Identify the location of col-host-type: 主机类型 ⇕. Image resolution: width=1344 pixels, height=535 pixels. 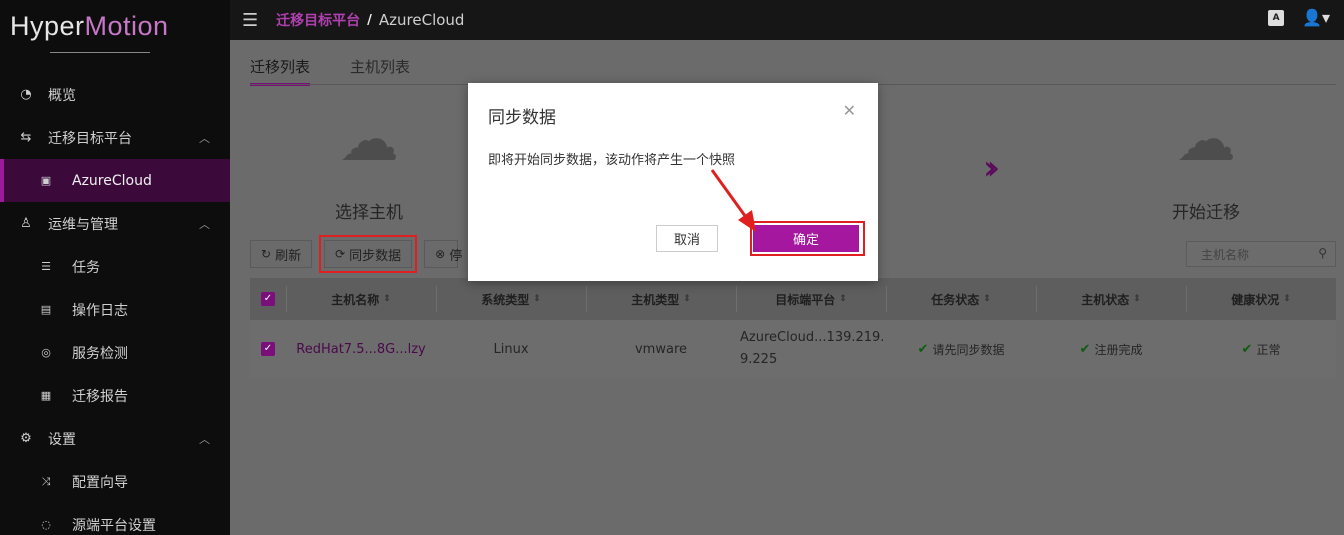
(661, 299).